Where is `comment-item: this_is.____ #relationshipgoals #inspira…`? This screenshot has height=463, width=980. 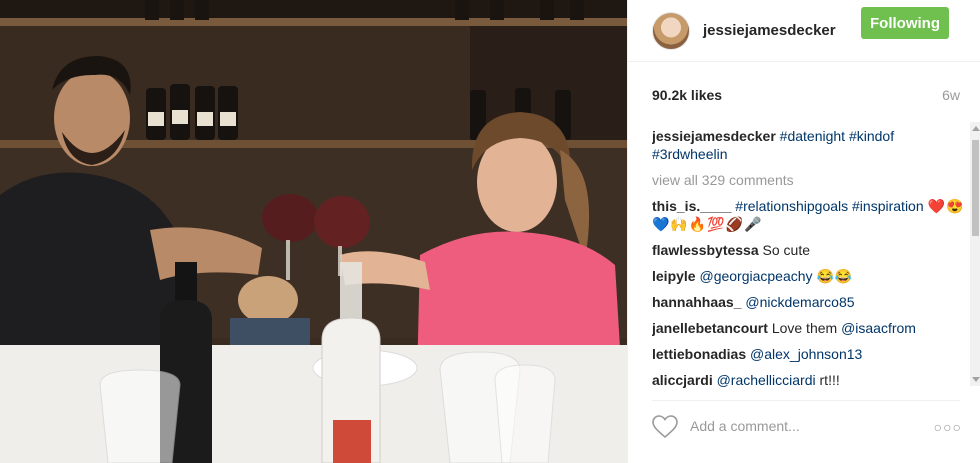 comment-item: this_is.____ #relationshipgoals #inspira… is located at coordinates (810, 215).